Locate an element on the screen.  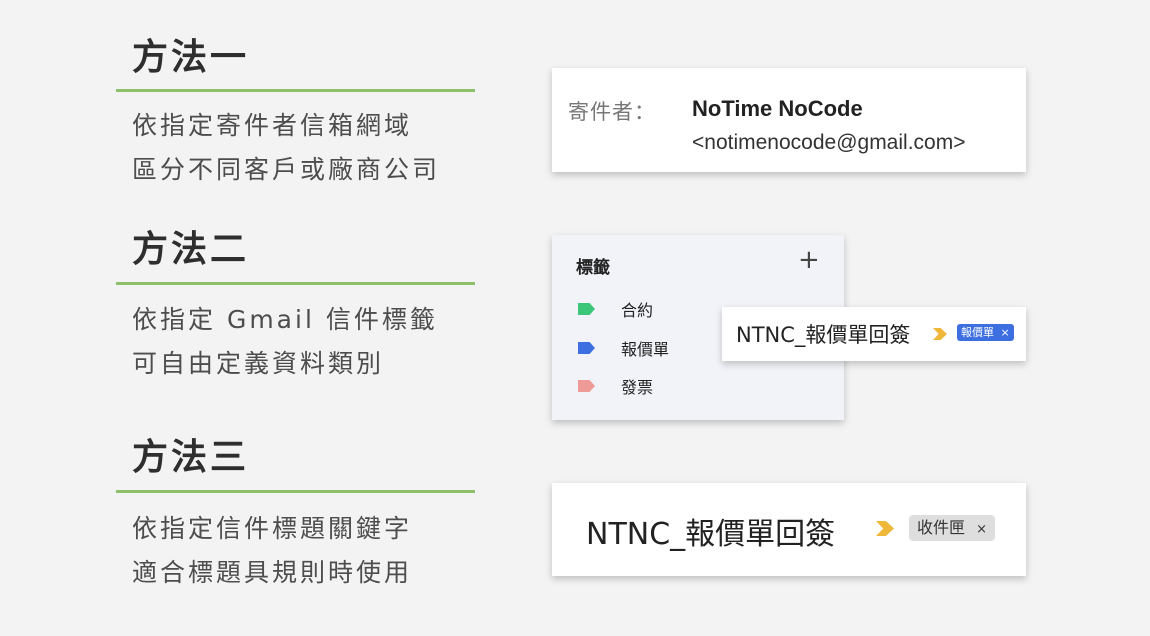
label-chip-text: 報價單 is located at coordinates (977, 332).